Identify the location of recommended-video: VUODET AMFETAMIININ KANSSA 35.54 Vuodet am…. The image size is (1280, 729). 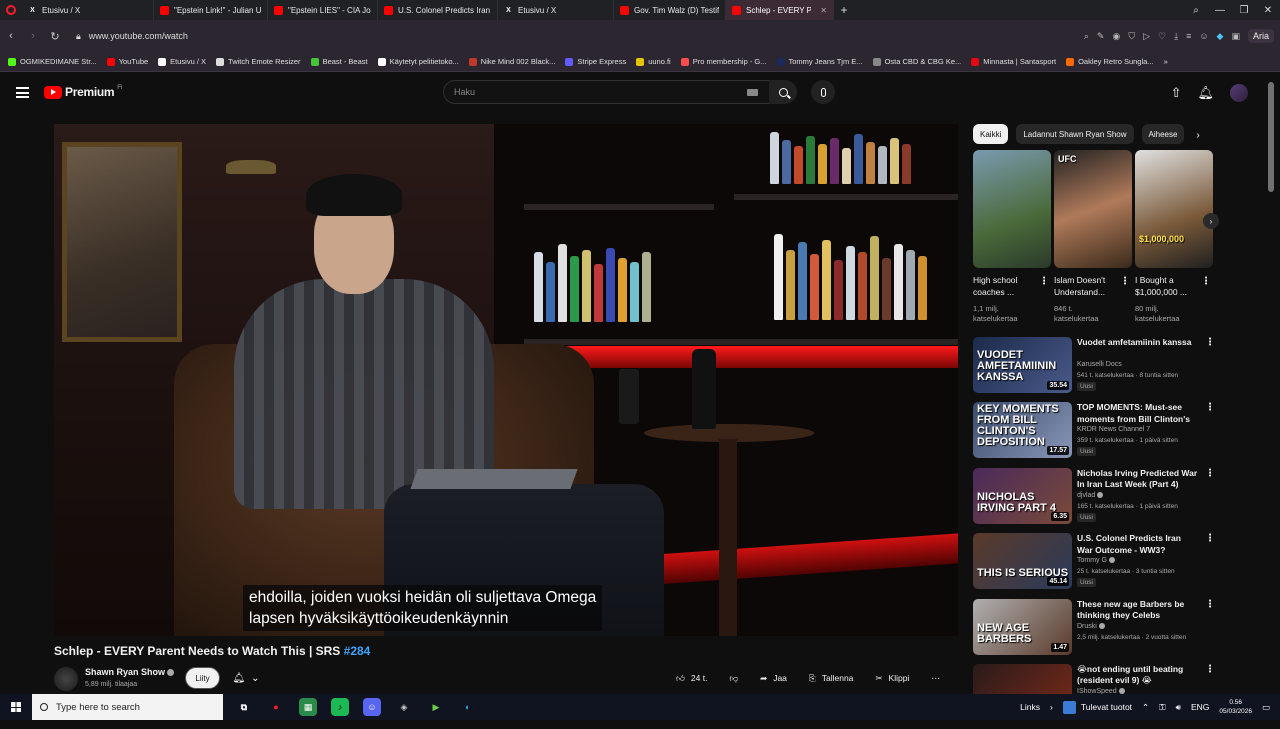
(1094, 369).